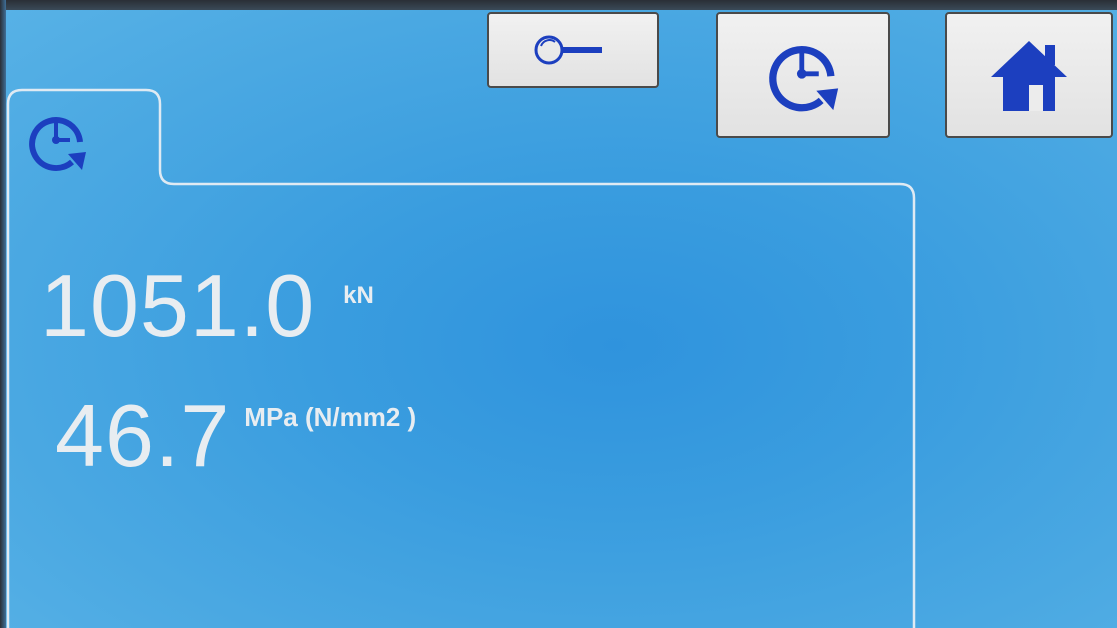 The width and height of the screenshot is (1117, 628). I want to click on screen-bezel-top, so click(558, 5).